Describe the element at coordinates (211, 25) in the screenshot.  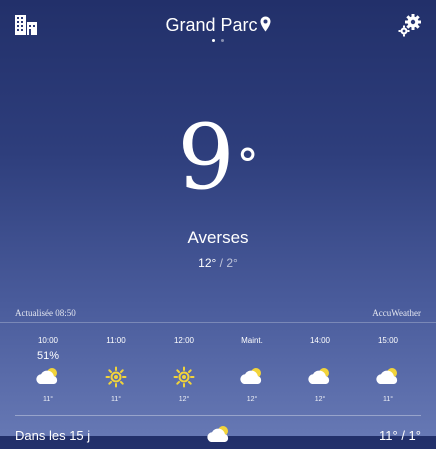
I see `location-name: Grand Parc` at that location.